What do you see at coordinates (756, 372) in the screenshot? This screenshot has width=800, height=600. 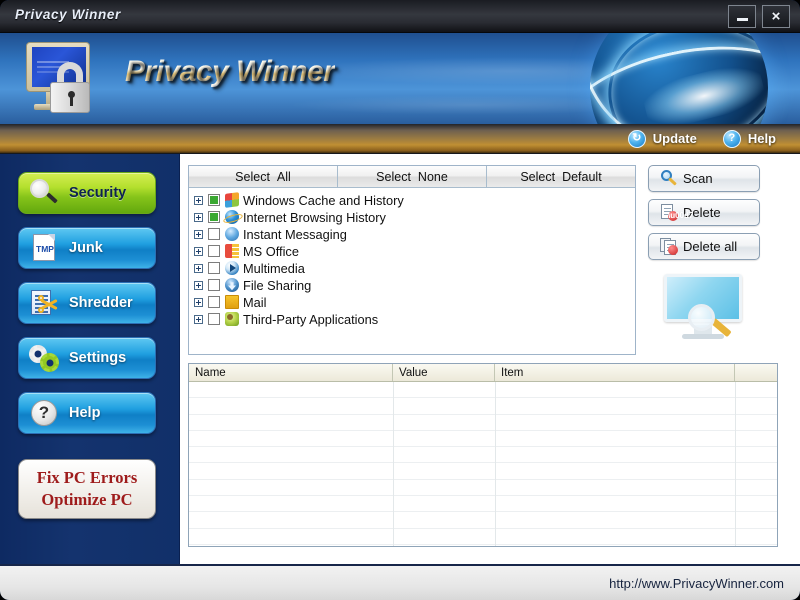 I see `column-header-extra` at bounding box center [756, 372].